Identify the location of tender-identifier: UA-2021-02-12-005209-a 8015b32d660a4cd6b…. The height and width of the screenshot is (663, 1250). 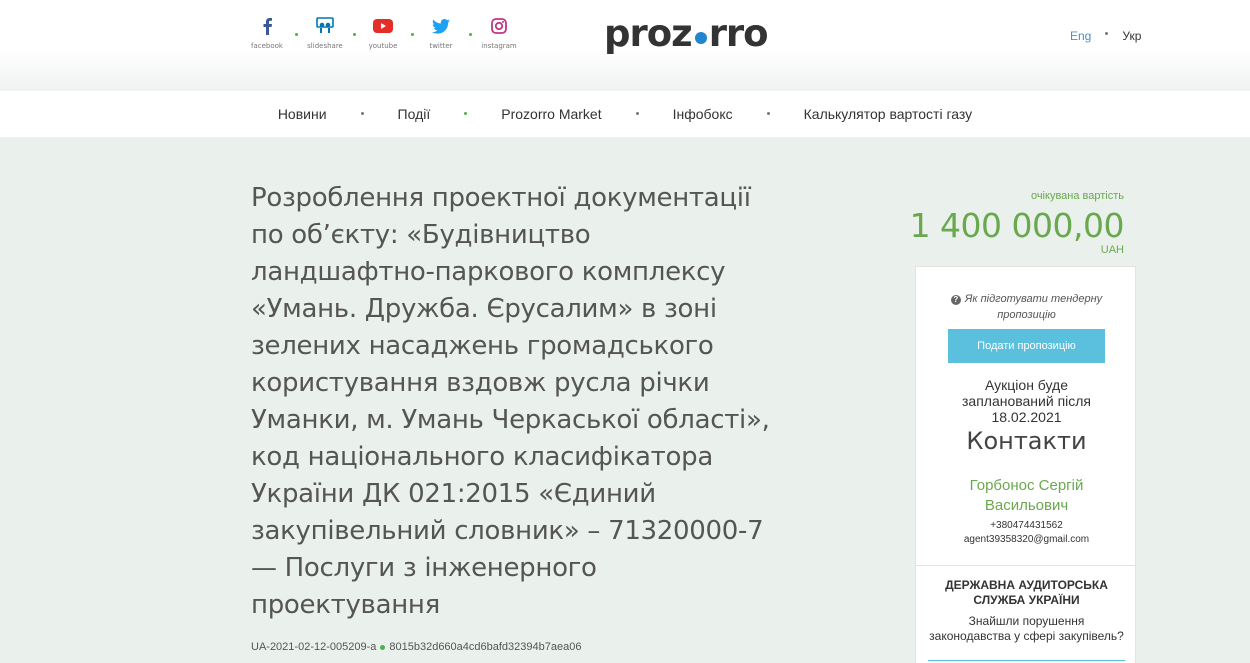
(416, 647).